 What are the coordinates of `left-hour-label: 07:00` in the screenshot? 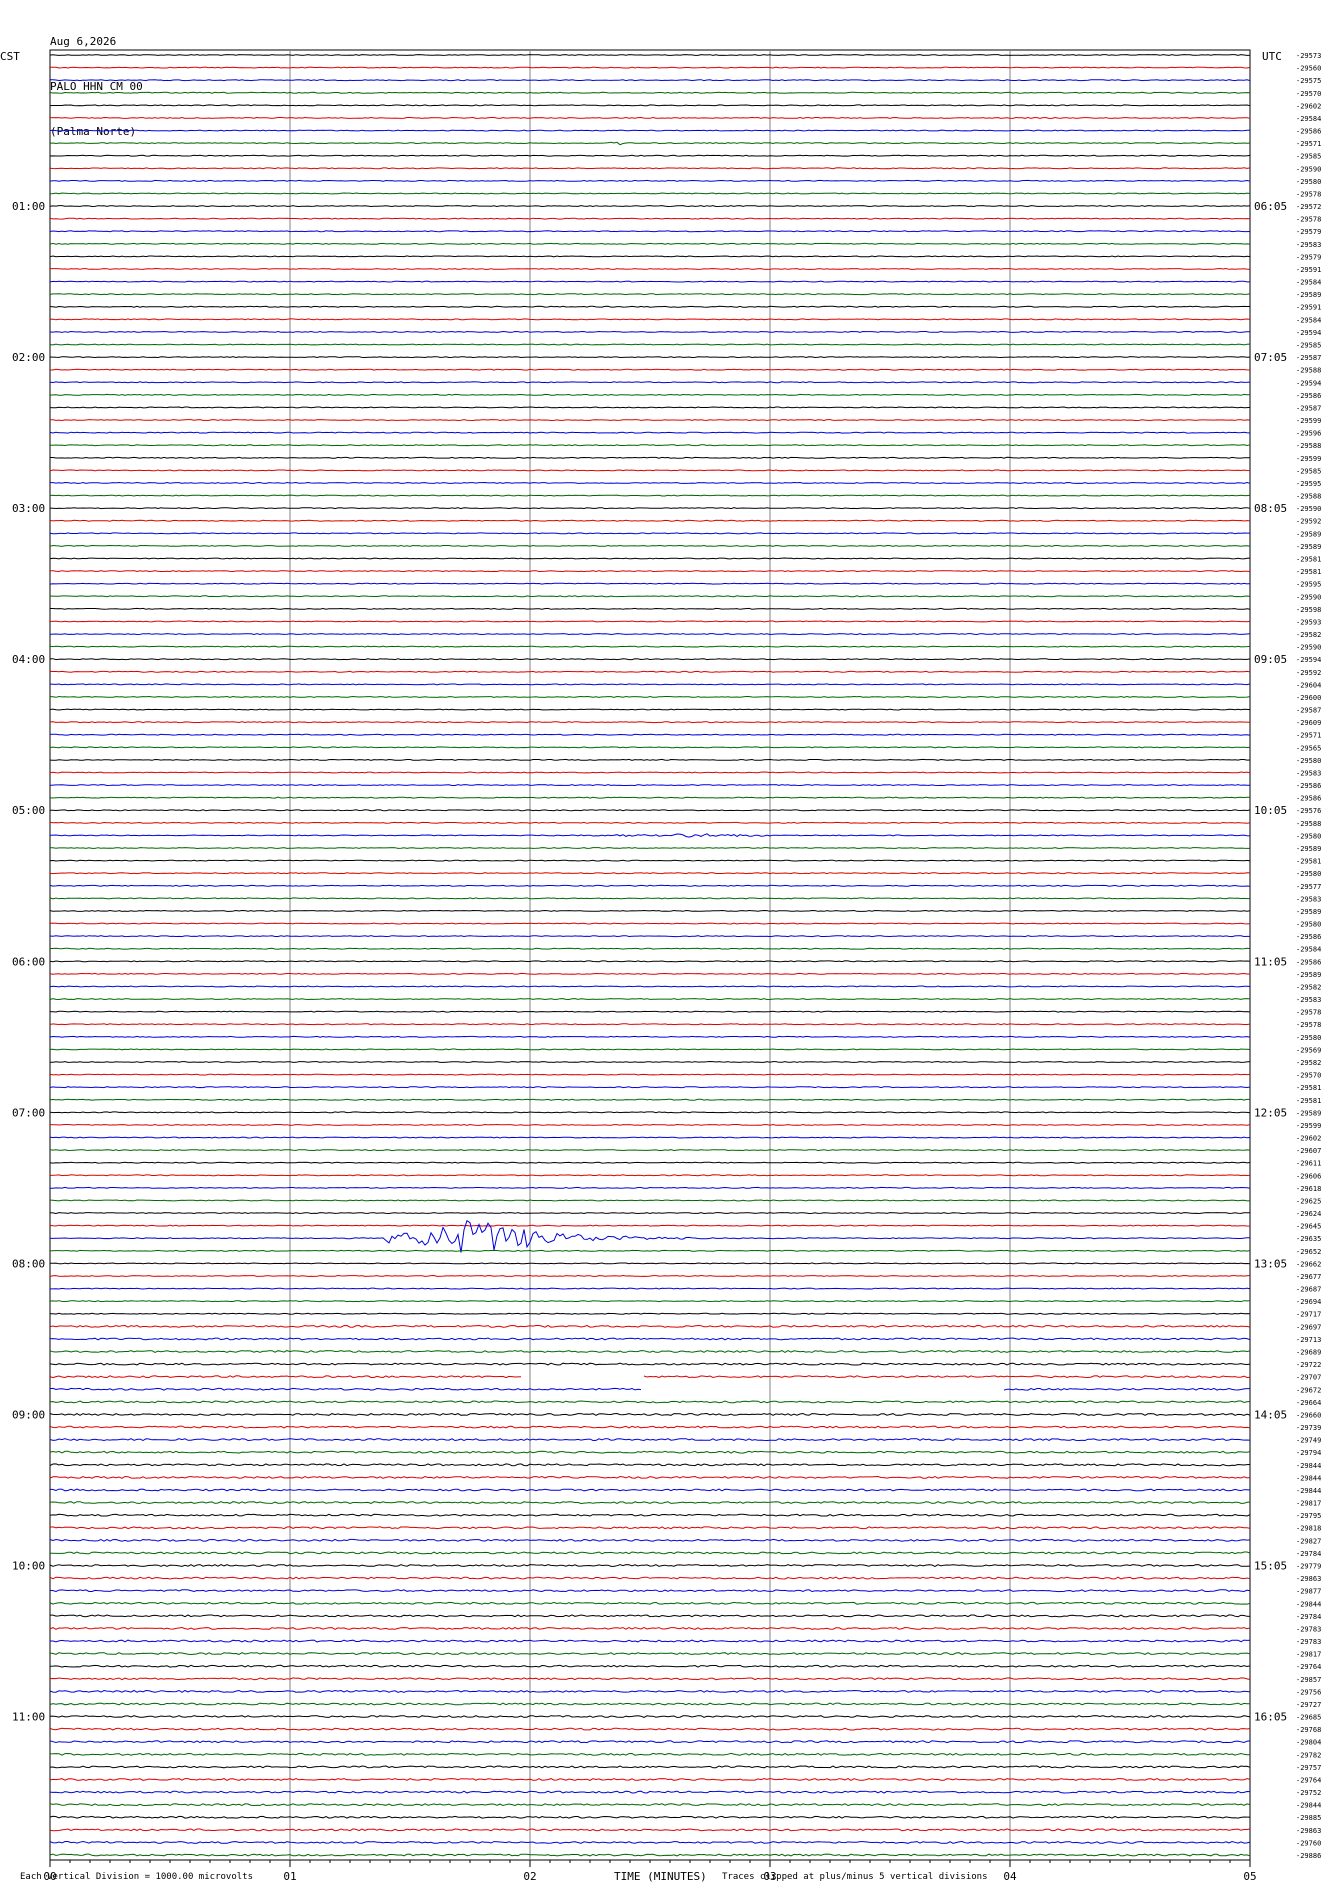 It's located at (28, 1112).